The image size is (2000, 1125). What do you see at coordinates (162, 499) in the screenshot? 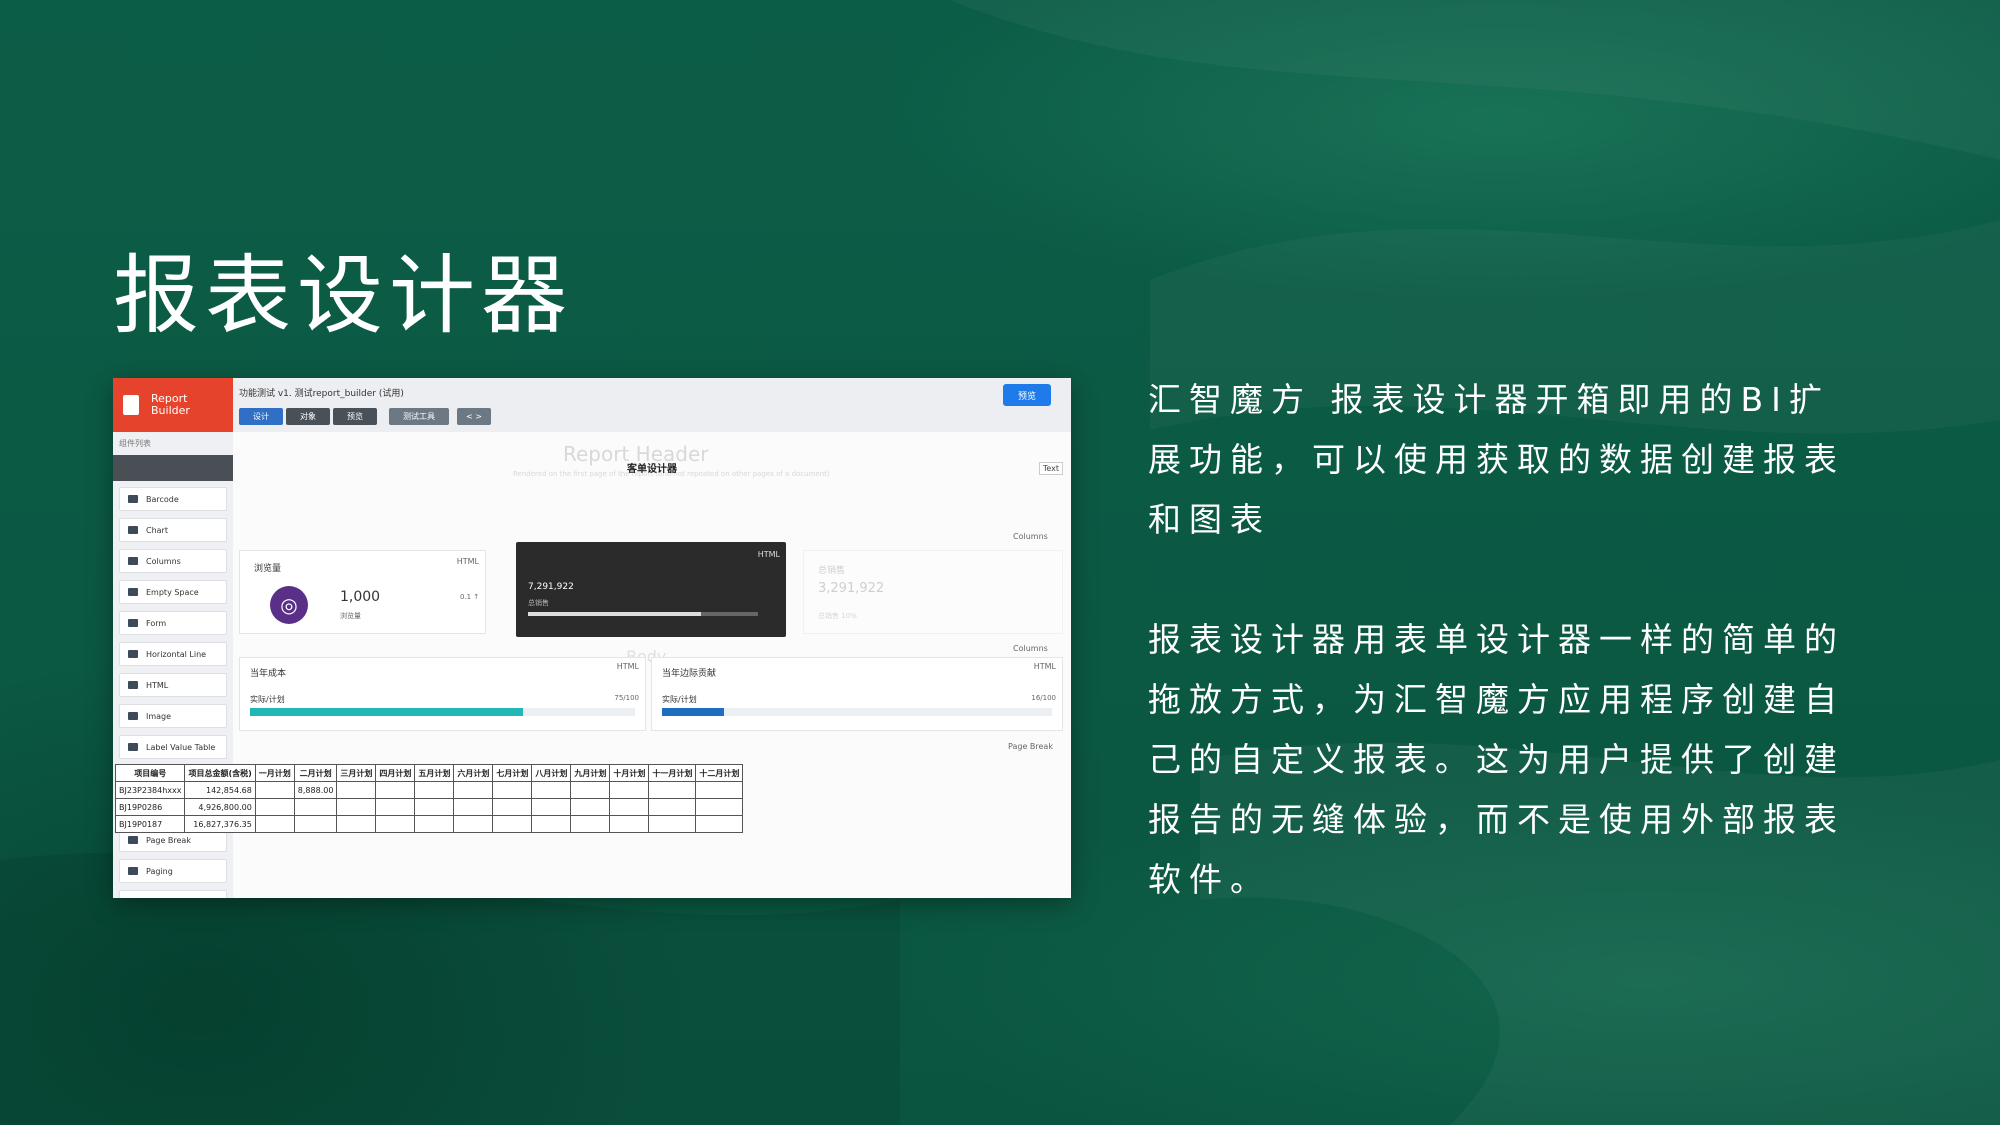
I see `sidebar-item-label: Barcode` at bounding box center [162, 499].